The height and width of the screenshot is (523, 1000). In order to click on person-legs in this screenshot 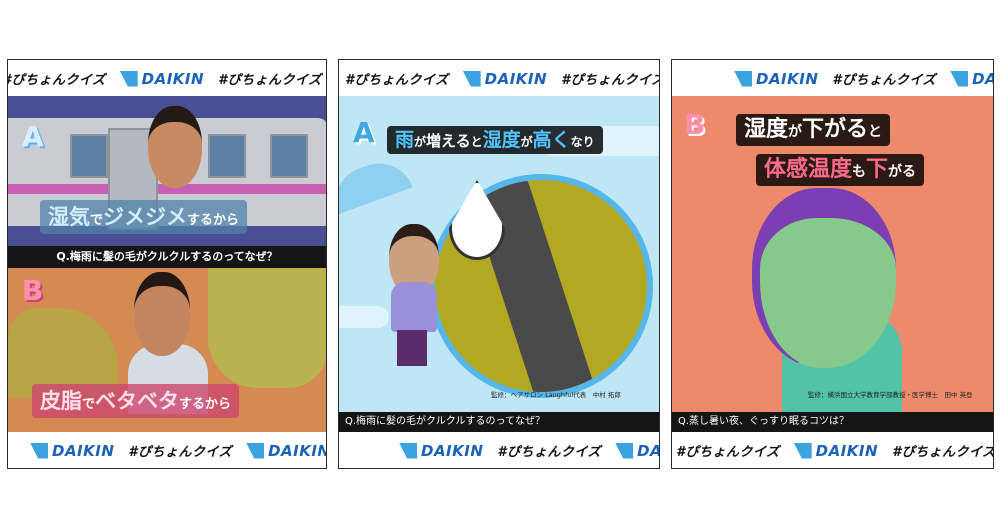, I will do `click(412, 348)`.